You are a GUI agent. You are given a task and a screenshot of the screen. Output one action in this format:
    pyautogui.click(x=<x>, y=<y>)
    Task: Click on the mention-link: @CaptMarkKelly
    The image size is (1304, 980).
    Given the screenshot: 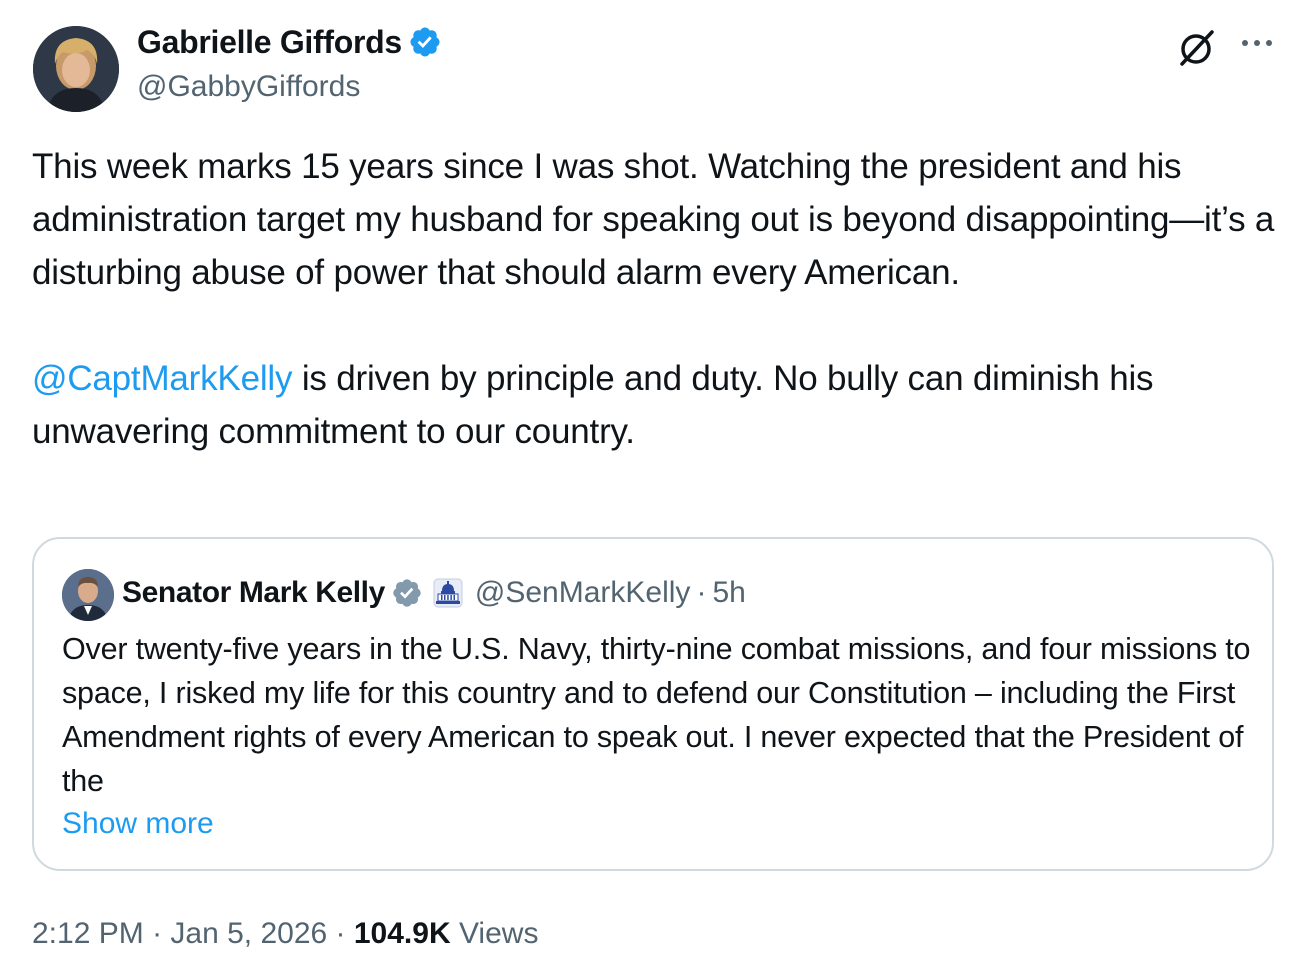 What is the action you would take?
    pyautogui.click(x=162, y=378)
    